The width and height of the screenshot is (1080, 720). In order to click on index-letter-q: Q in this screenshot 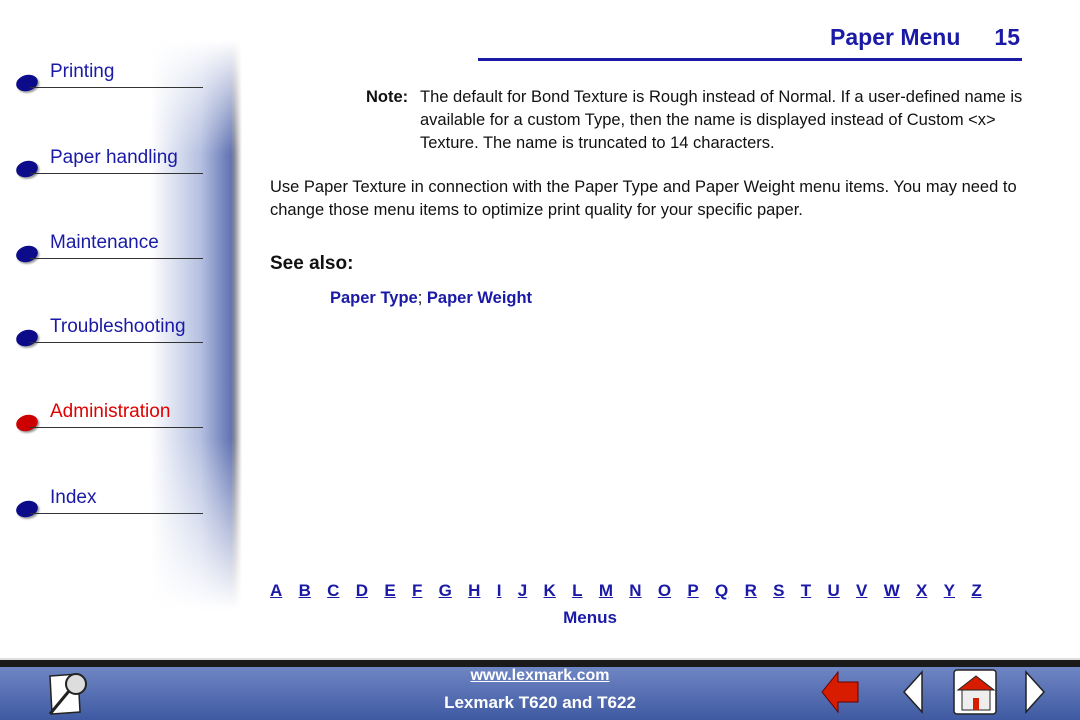, I will do `click(721, 591)`.